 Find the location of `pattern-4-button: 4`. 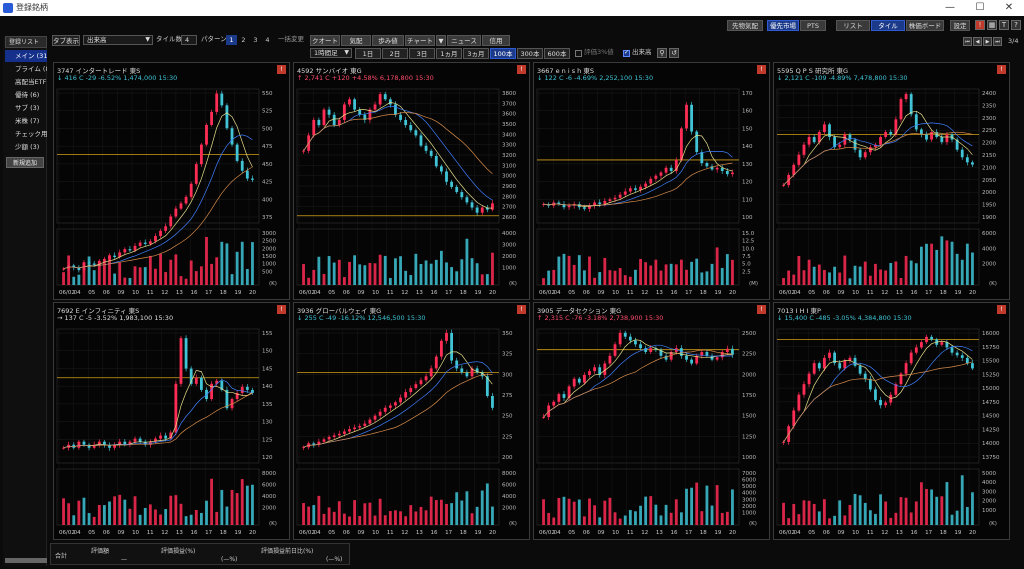

pattern-4-button: 4 is located at coordinates (267, 40).